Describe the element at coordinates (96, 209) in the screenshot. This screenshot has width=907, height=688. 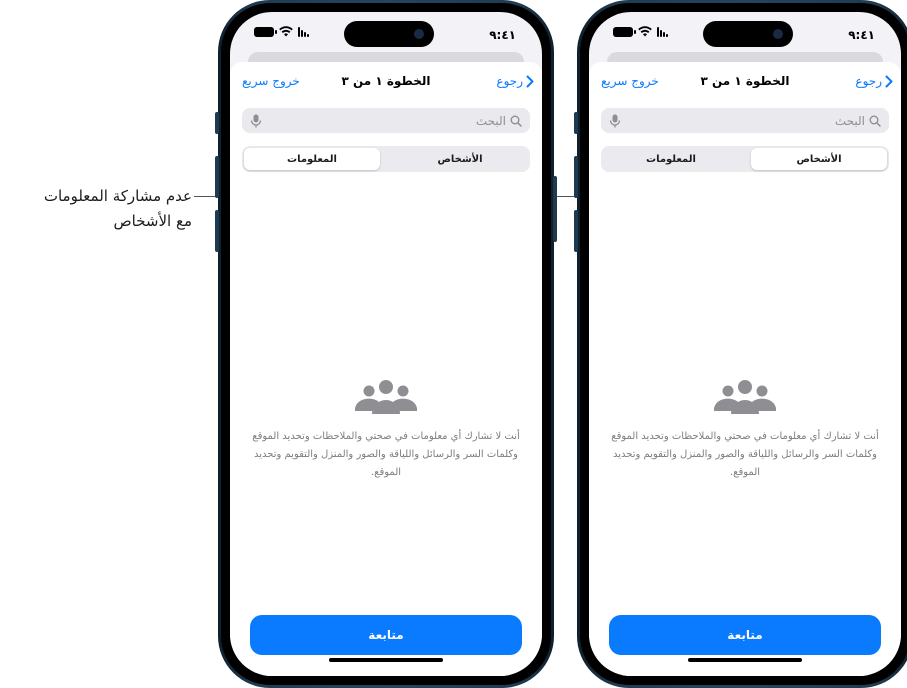
I see `callout: عدم مشاركة المعلومات مع الأشخاص` at that location.